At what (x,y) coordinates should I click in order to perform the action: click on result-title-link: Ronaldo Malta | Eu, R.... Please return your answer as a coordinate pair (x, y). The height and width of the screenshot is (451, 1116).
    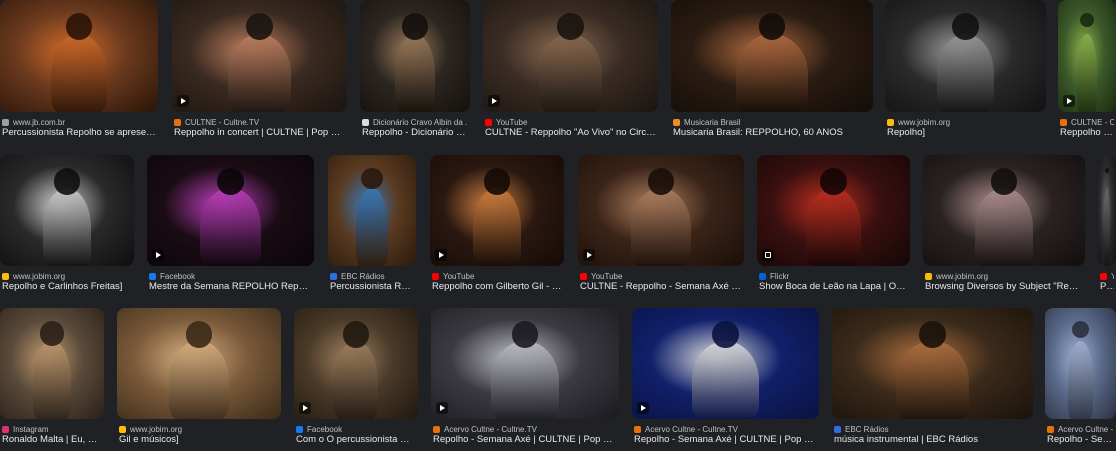
    Looking at the image, I should click on (52, 440).